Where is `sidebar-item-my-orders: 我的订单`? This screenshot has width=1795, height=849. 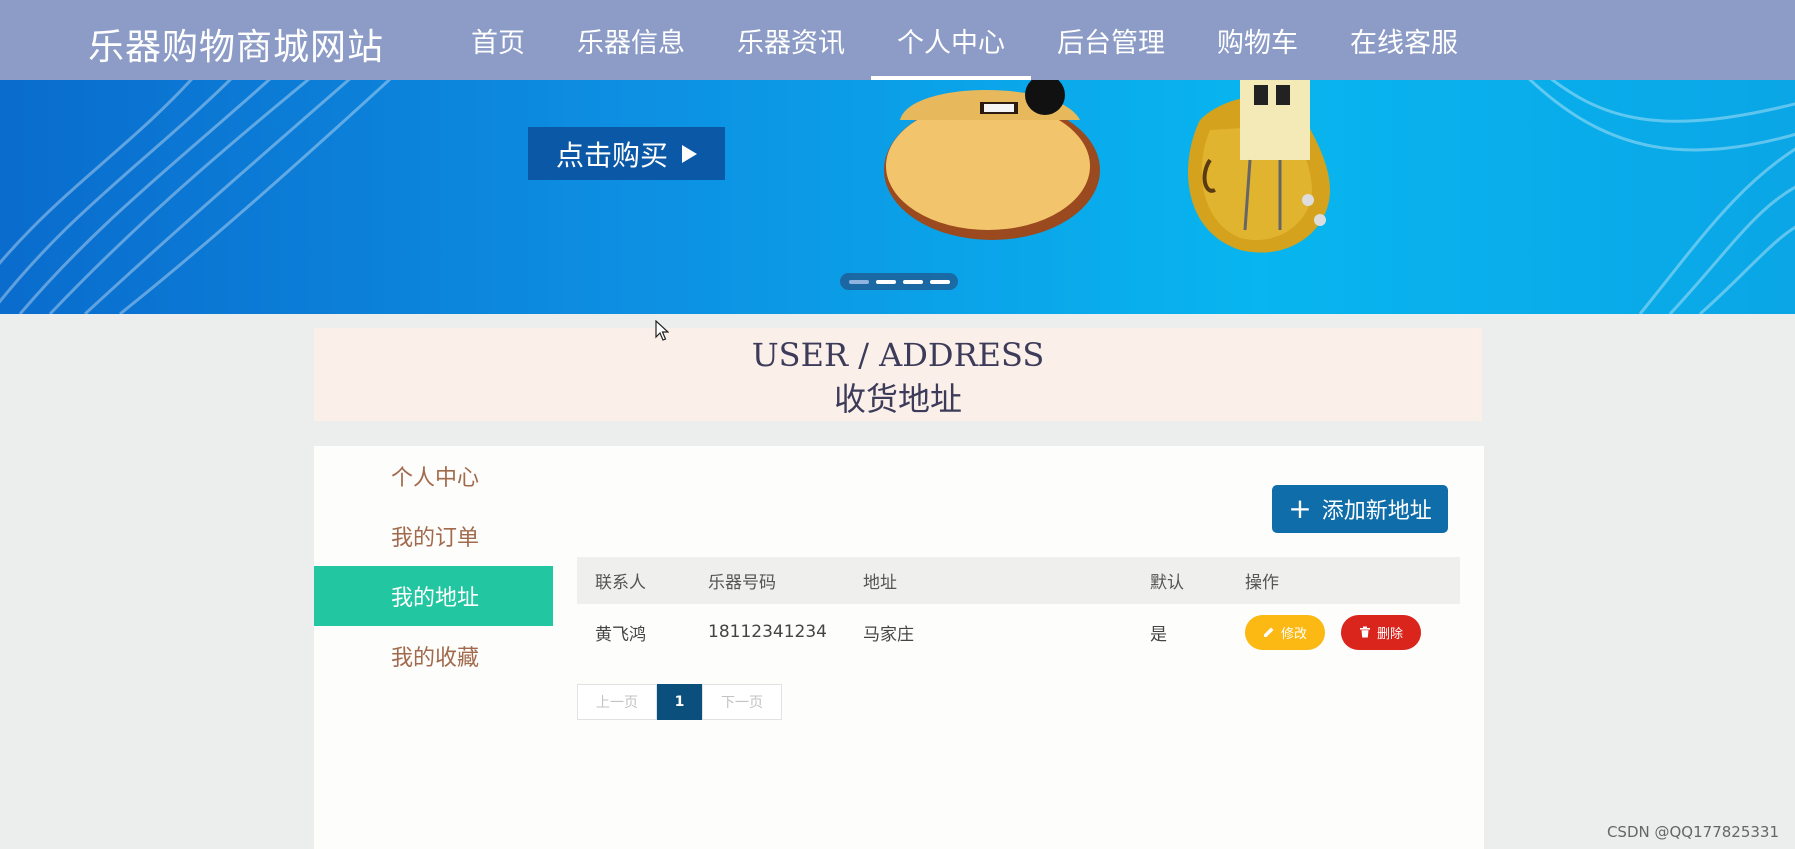 sidebar-item-my-orders: 我的订单 is located at coordinates (433, 536).